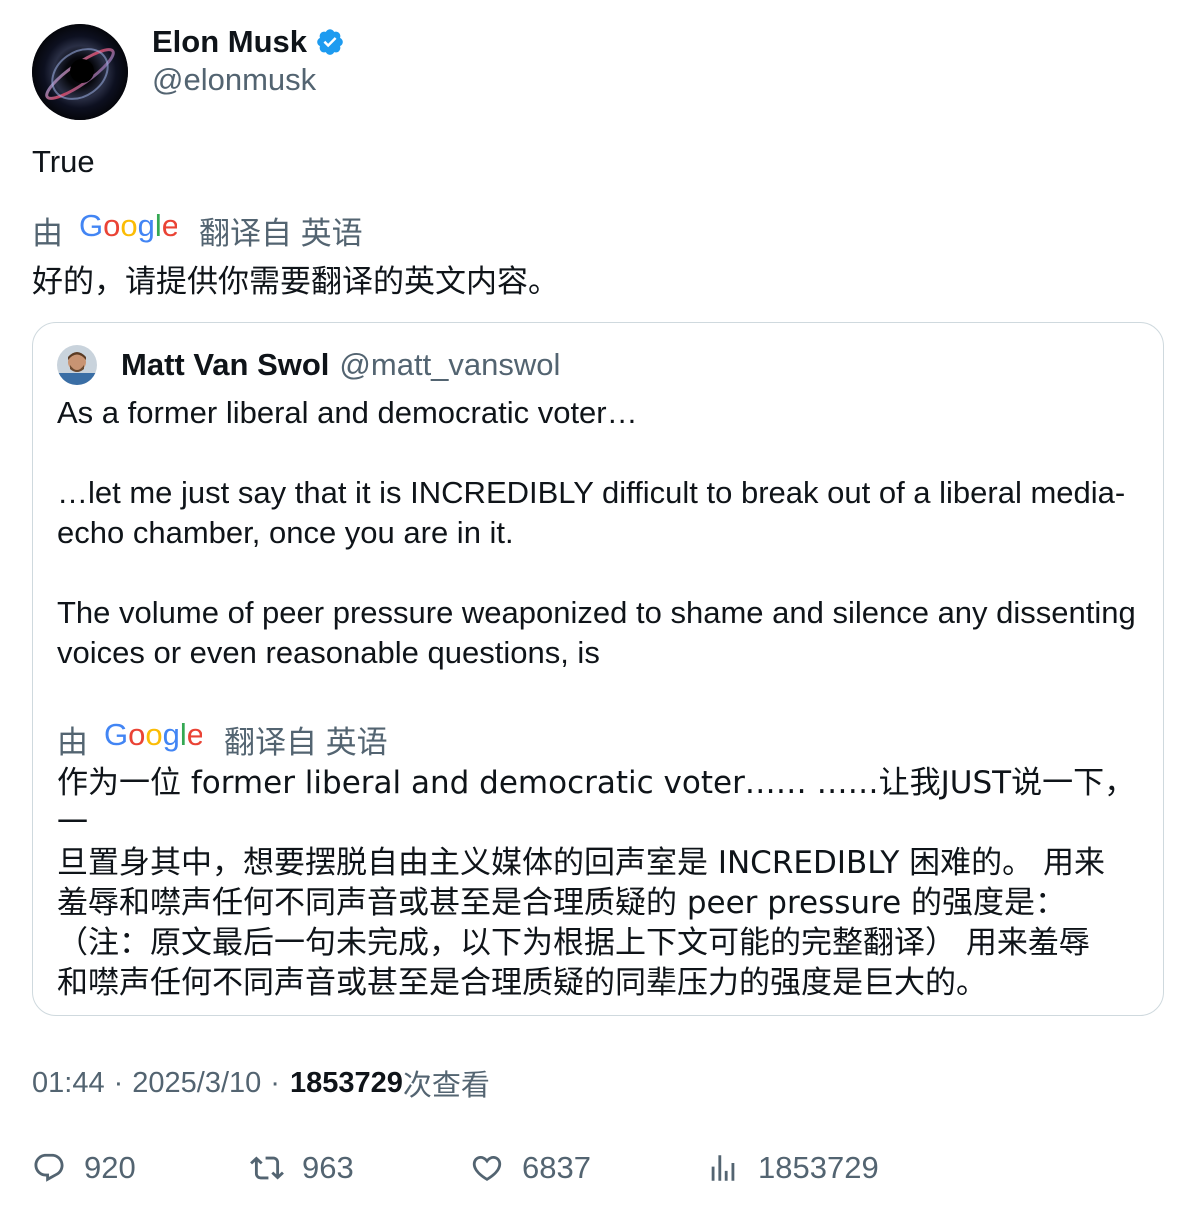  Describe the element at coordinates (449, 365) in the screenshot. I see `quoted-author-handle: @matt_vanswol` at that location.